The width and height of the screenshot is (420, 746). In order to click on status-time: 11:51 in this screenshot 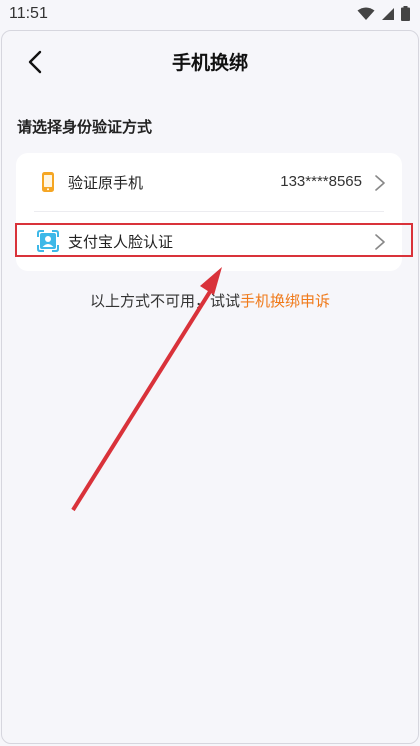, I will do `click(28, 13)`.